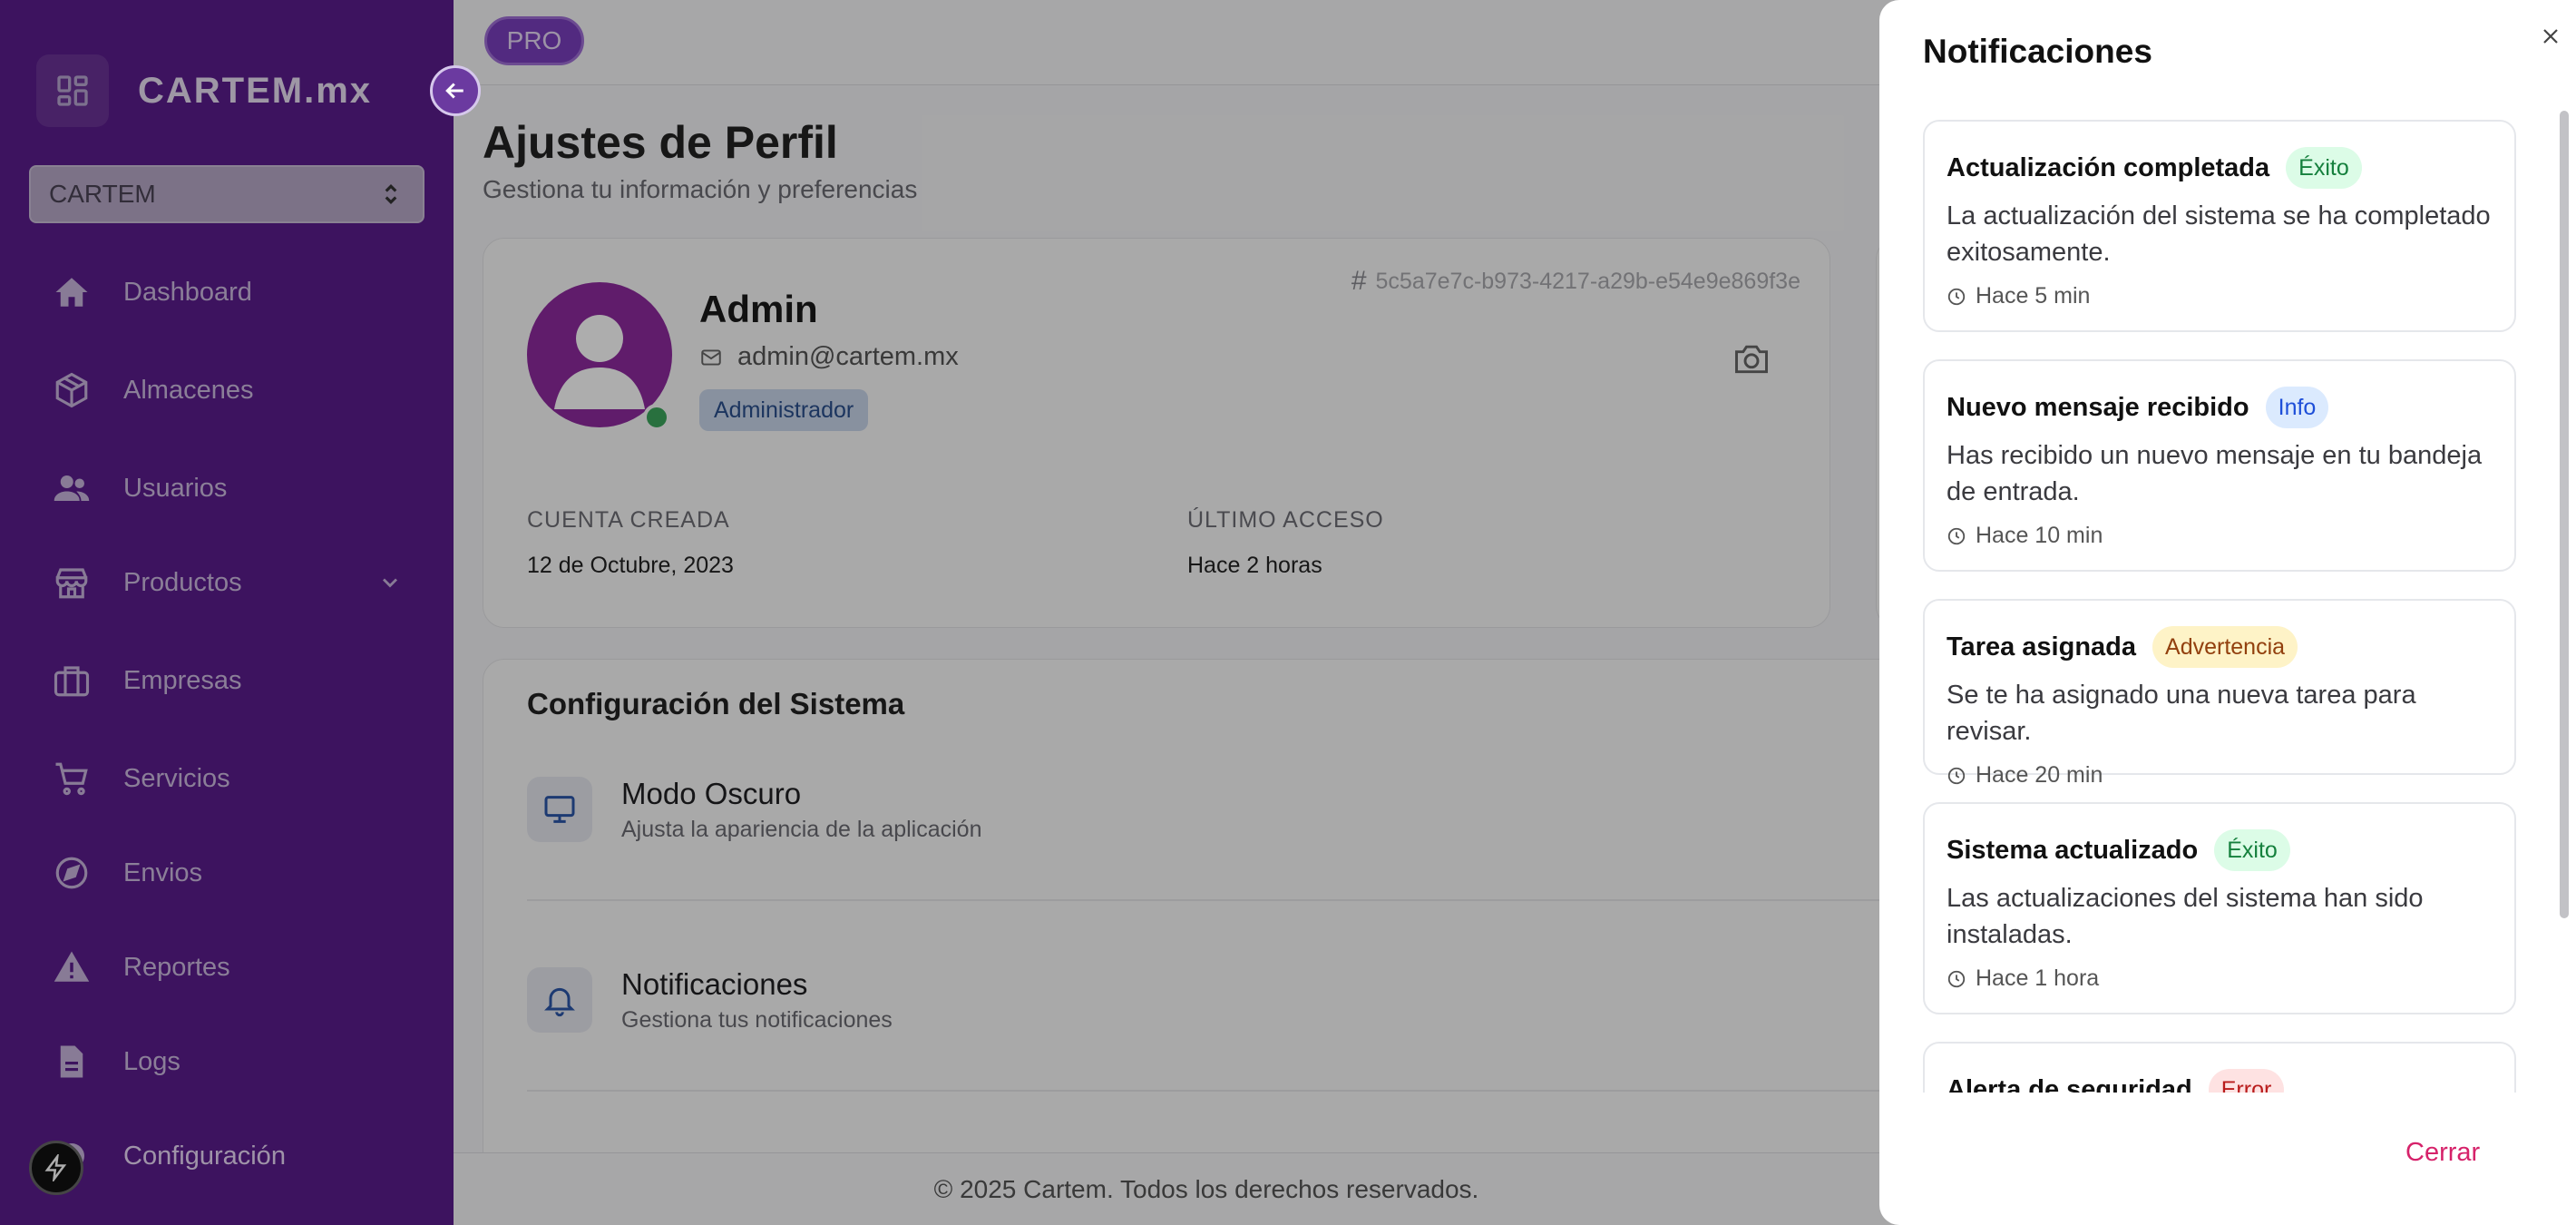 The image size is (2576, 1225). I want to click on notification-time: Hace 10 min, so click(2220, 536).